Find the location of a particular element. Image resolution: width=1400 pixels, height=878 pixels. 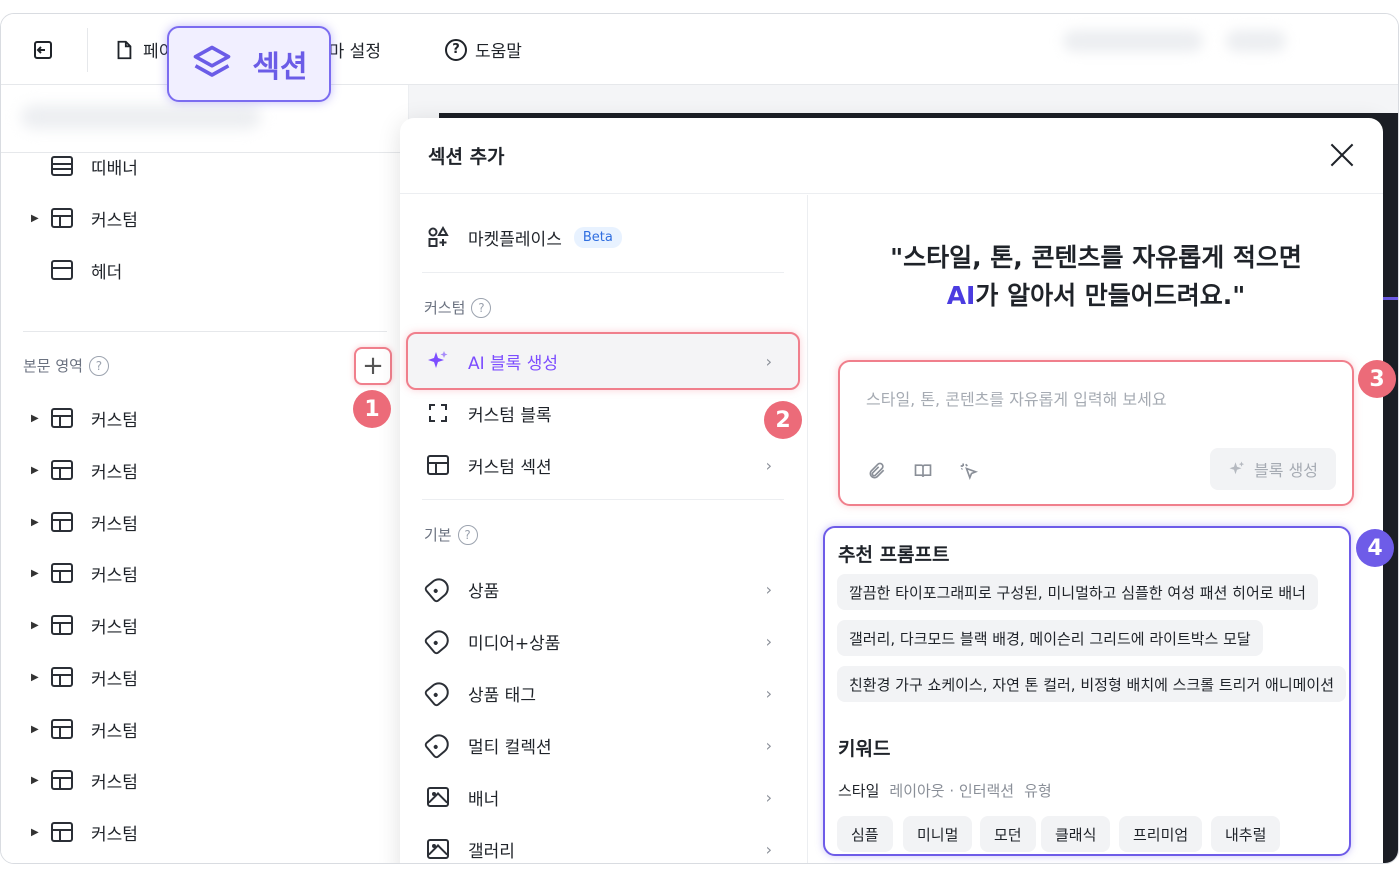

menu-item-label: 갤러리 is located at coordinates (491, 851).